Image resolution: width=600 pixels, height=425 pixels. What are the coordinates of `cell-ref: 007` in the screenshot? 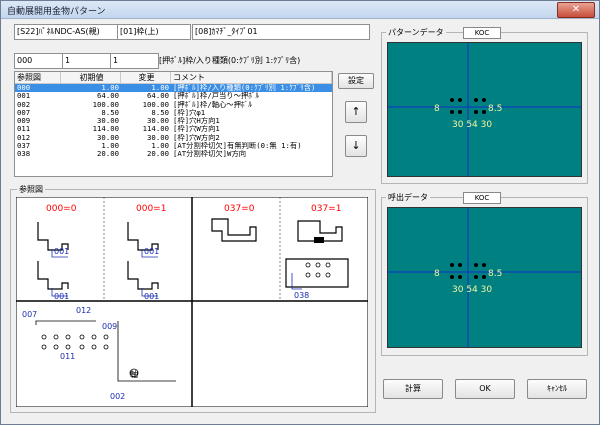 It's located at (24, 112).